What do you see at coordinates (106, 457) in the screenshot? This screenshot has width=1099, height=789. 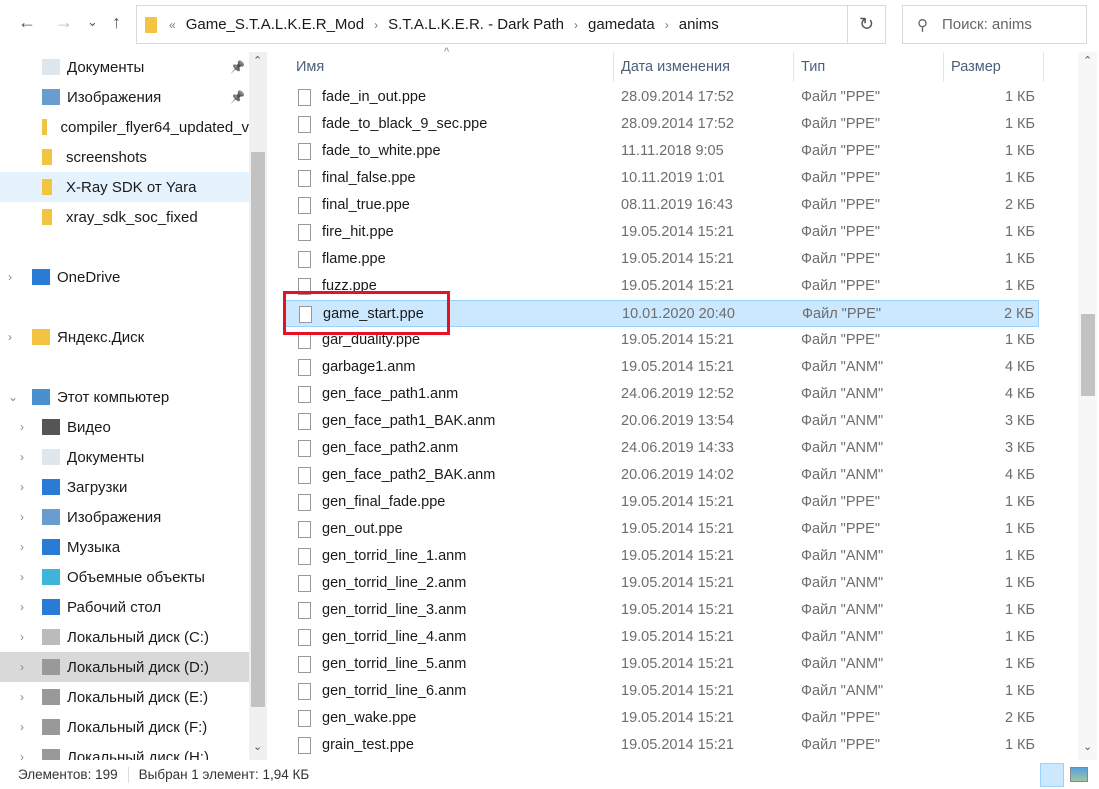 I see `sidebar-item-label: Документы` at bounding box center [106, 457].